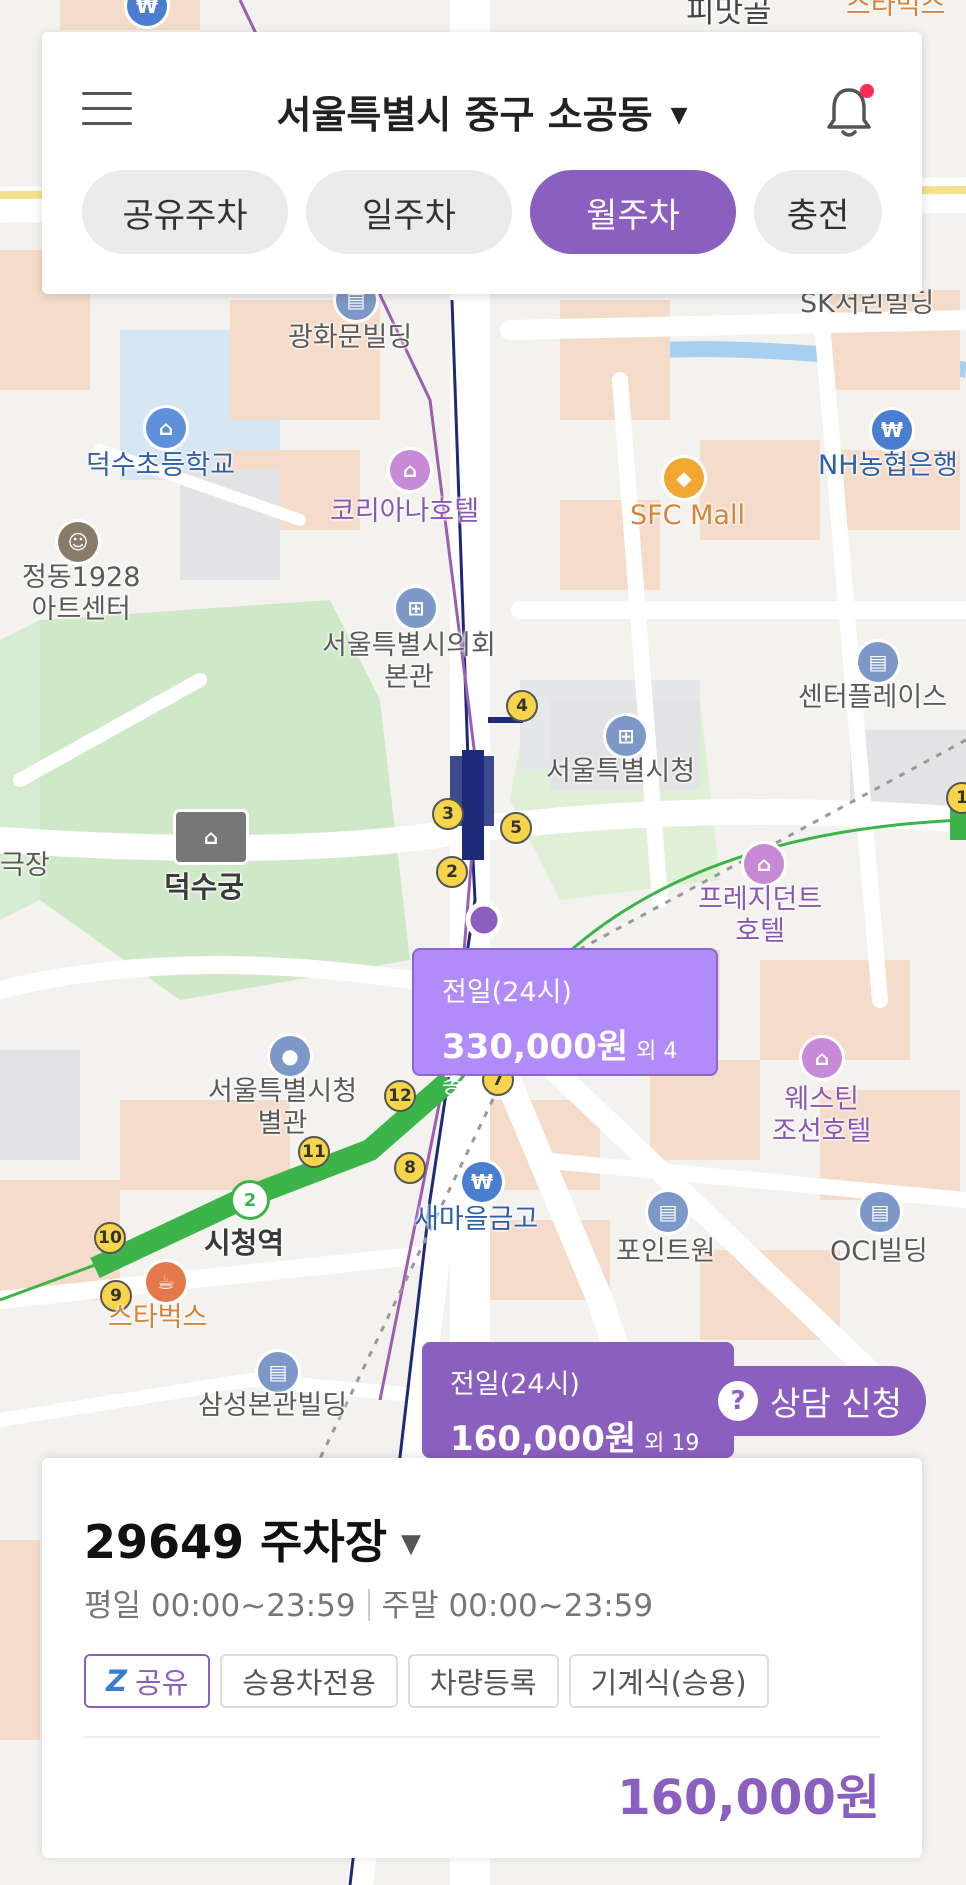  What do you see at coordinates (760, 916) in the screenshot?
I see `map-label-president-hotel: 프레지던트 호텔` at bounding box center [760, 916].